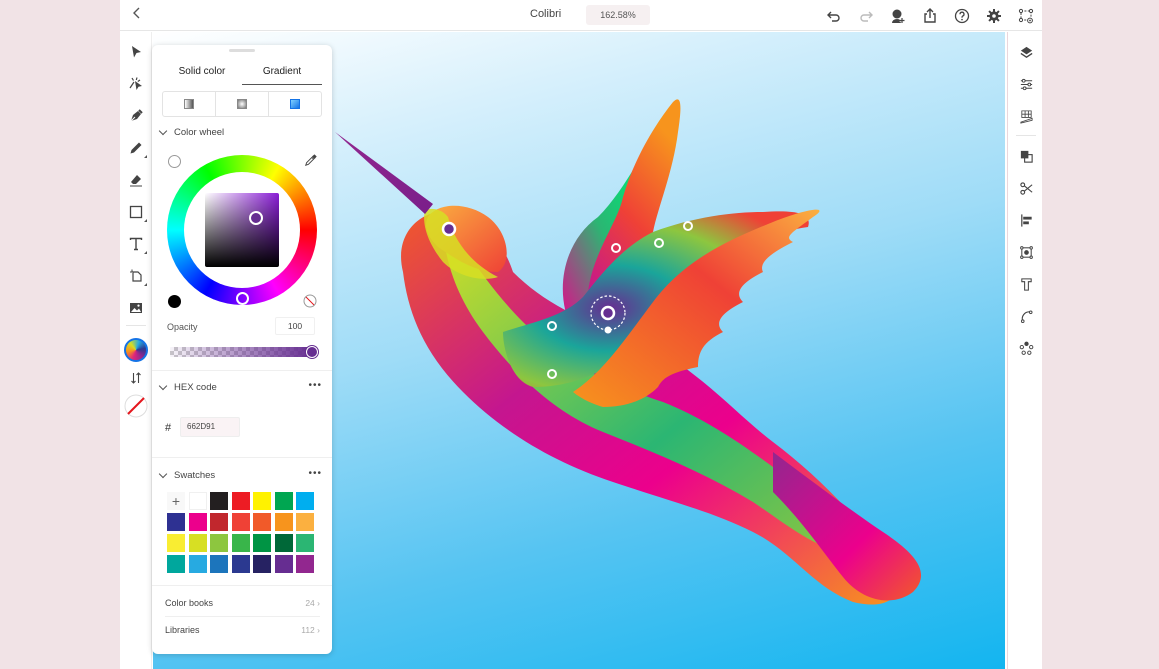  Describe the element at coordinates (1026, 84) in the screenshot. I see `properties-button` at that location.